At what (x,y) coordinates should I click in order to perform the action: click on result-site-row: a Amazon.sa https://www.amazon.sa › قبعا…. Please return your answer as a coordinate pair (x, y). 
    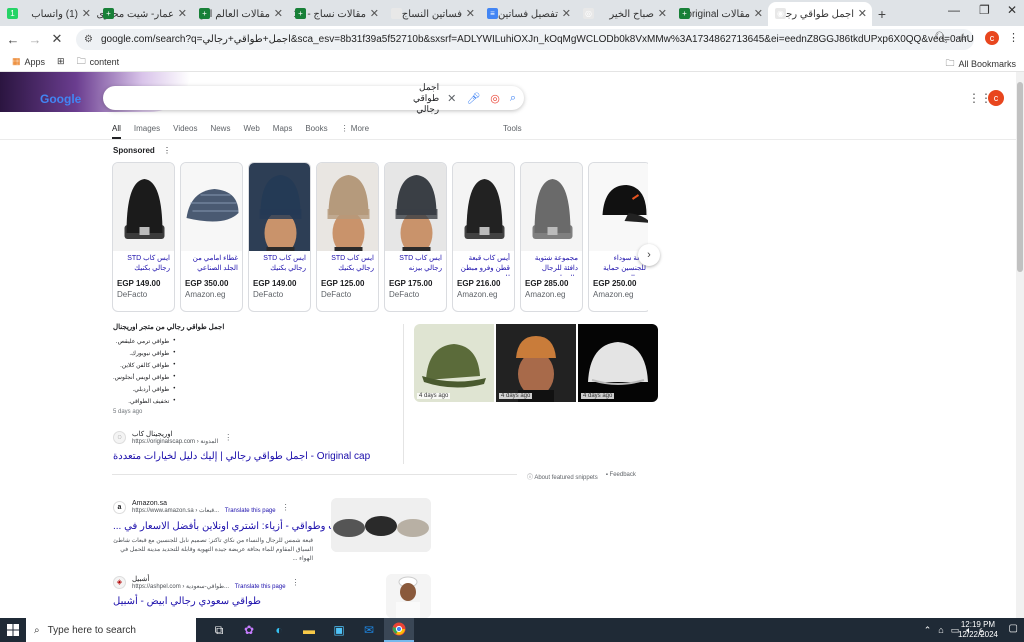
    Looking at the image, I should click on (201, 507).